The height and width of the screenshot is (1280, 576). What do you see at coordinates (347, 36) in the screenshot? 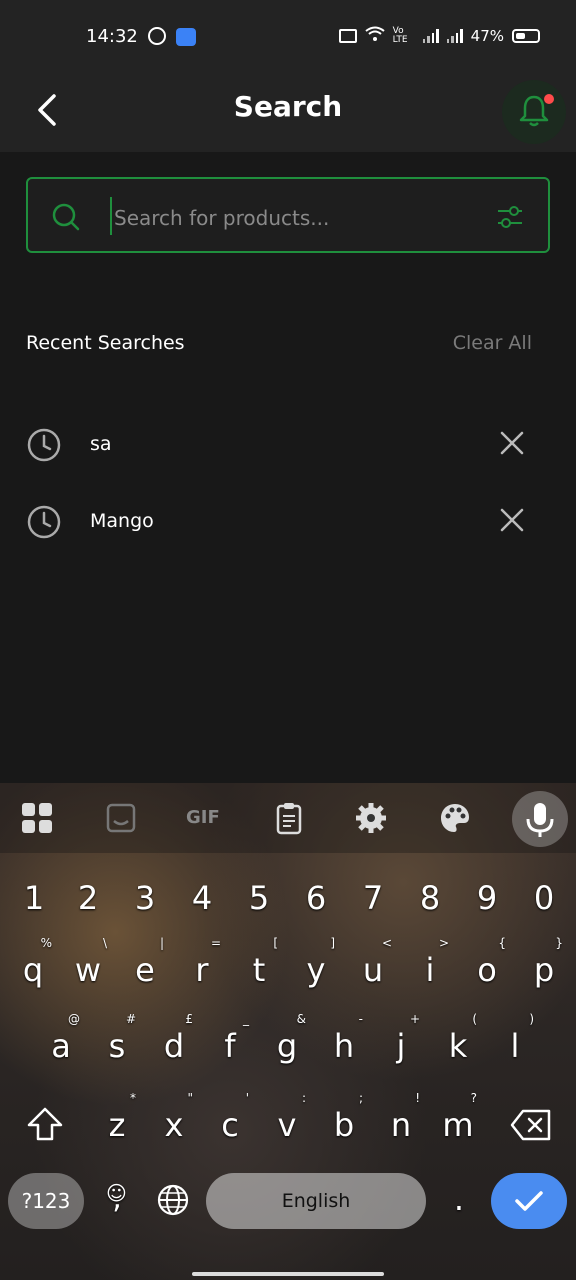
I see `cast-icon` at bounding box center [347, 36].